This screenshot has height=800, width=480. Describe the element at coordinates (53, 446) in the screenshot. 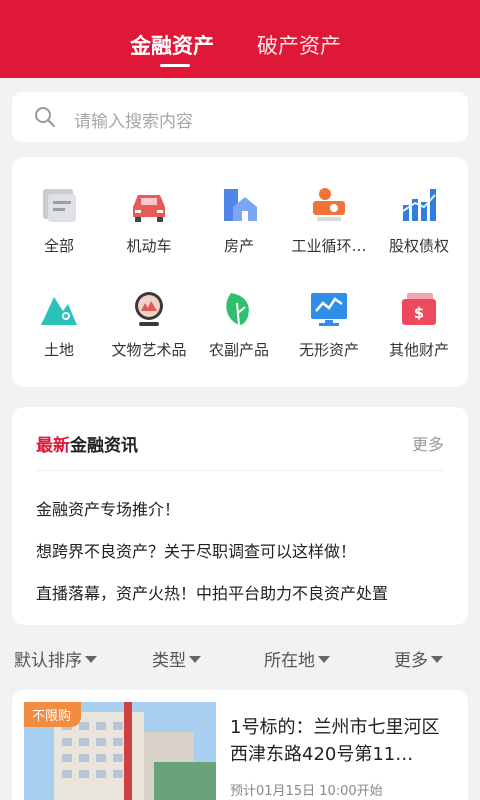

I see `news-title-highlight: 最新` at that location.